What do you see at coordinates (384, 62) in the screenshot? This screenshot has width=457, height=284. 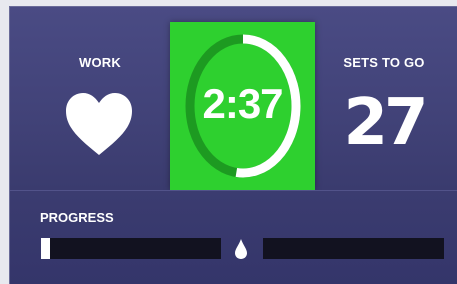 I see `sets-to-go-label: SETS TO GO` at bounding box center [384, 62].